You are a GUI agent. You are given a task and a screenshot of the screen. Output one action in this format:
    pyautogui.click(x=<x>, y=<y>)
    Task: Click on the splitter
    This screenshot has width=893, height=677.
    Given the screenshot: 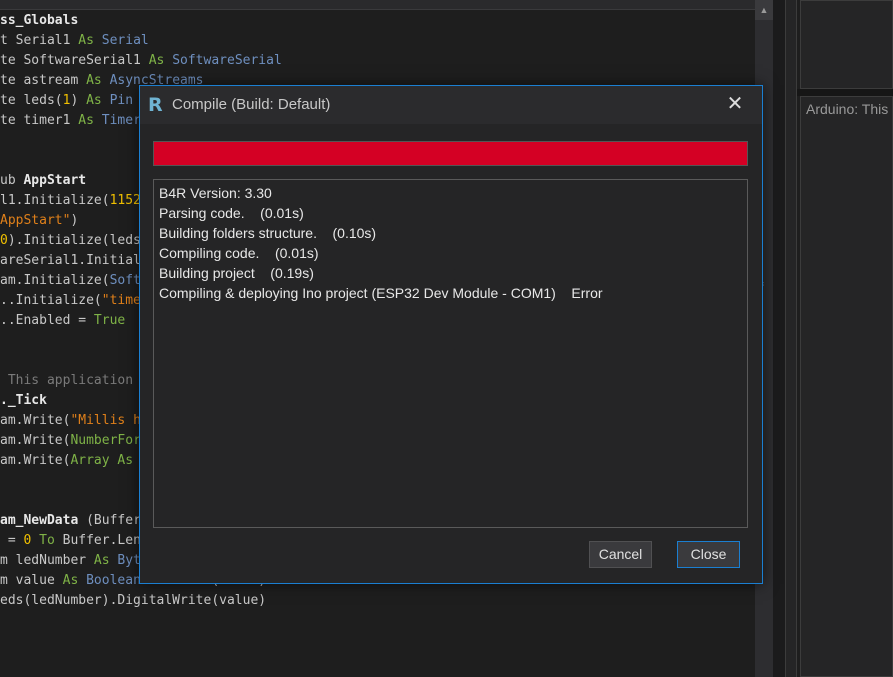 What is the action you would take?
    pyautogui.click(x=779, y=338)
    